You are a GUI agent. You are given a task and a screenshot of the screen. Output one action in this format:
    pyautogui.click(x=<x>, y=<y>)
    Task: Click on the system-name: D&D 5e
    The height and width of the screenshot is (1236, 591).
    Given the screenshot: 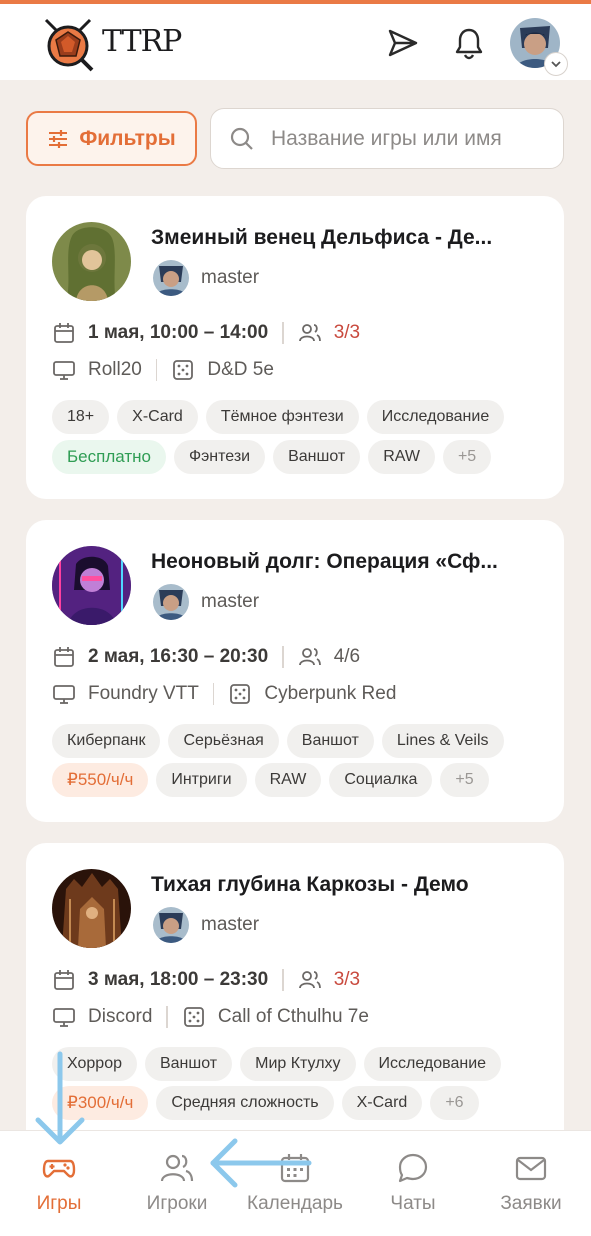 What is the action you would take?
    pyautogui.click(x=240, y=369)
    